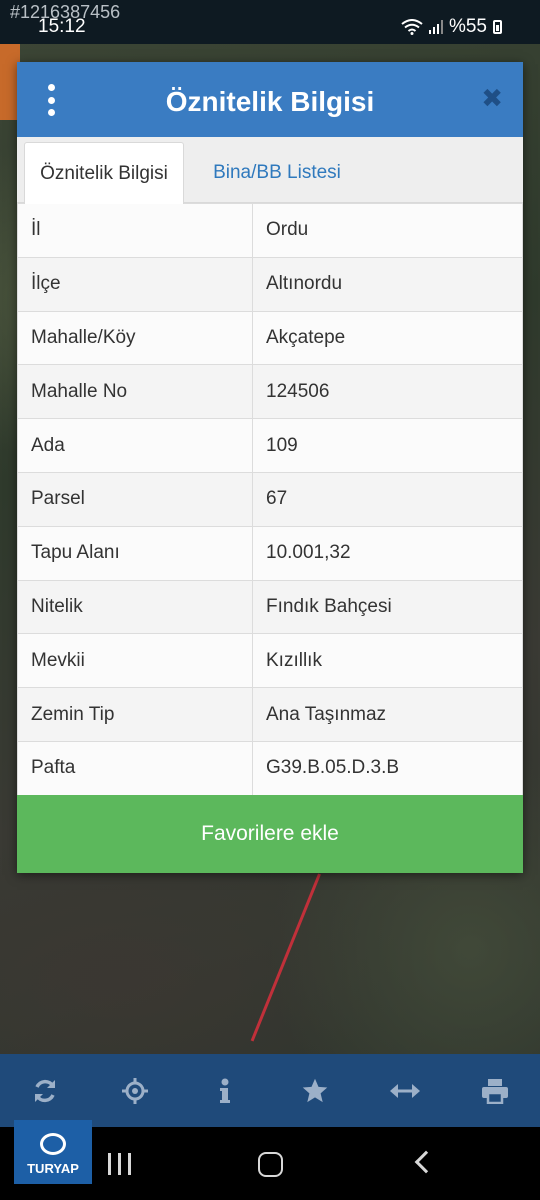  Describe the element at coordinates (277, 173) in the screenshot. I see `tab-building-list: Bina/BB Listesi` at that location.